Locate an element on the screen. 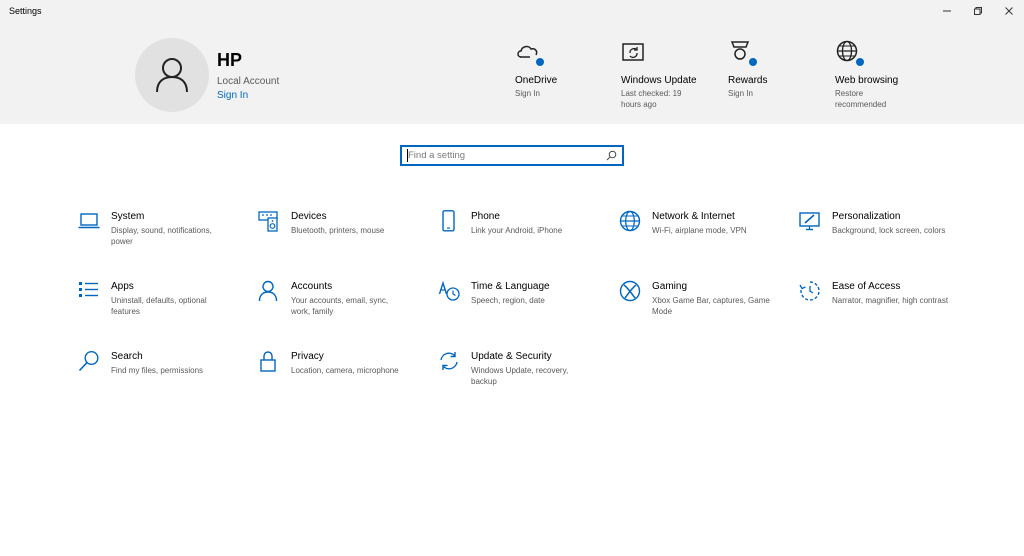  quick-link-rewards: Rewards Sign In is located at coordinates (783, 69).